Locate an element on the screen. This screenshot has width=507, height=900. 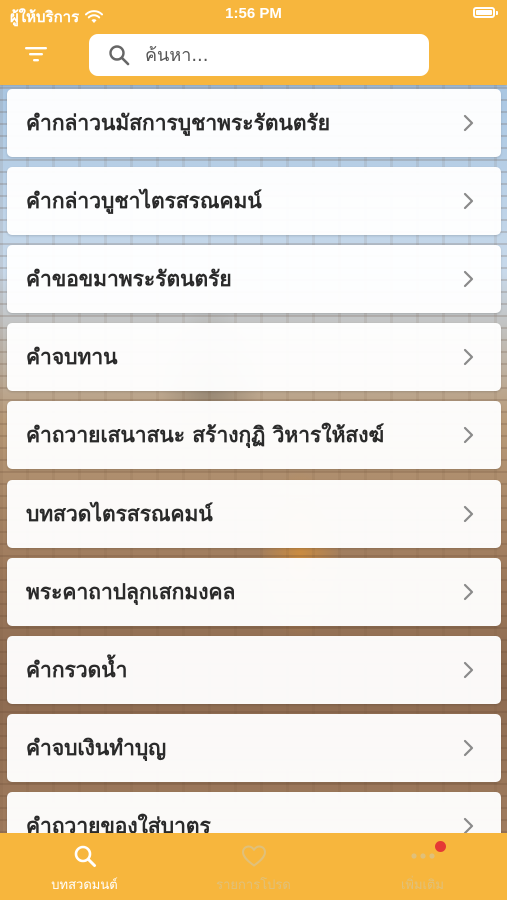
tab-bar: บทสวดมนต์ รายการโปรด เพิ่มเติม is located at coordinates (253, 866).